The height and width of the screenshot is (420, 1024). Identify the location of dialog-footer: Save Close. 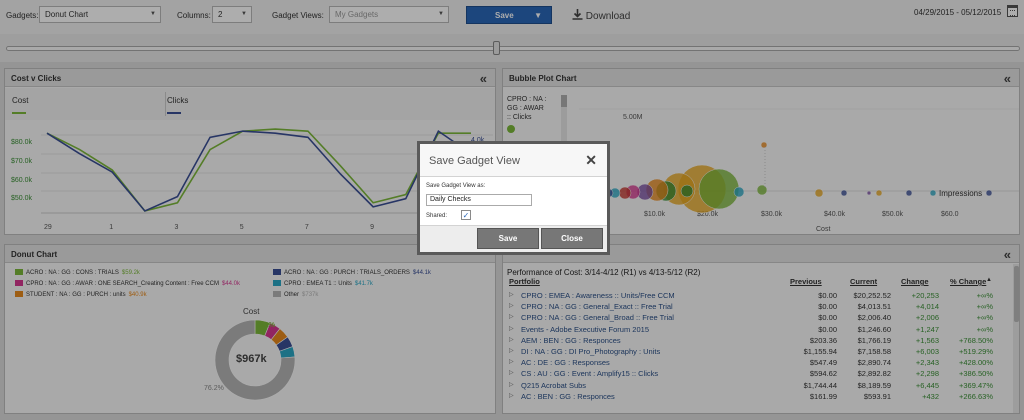
(513, 238).